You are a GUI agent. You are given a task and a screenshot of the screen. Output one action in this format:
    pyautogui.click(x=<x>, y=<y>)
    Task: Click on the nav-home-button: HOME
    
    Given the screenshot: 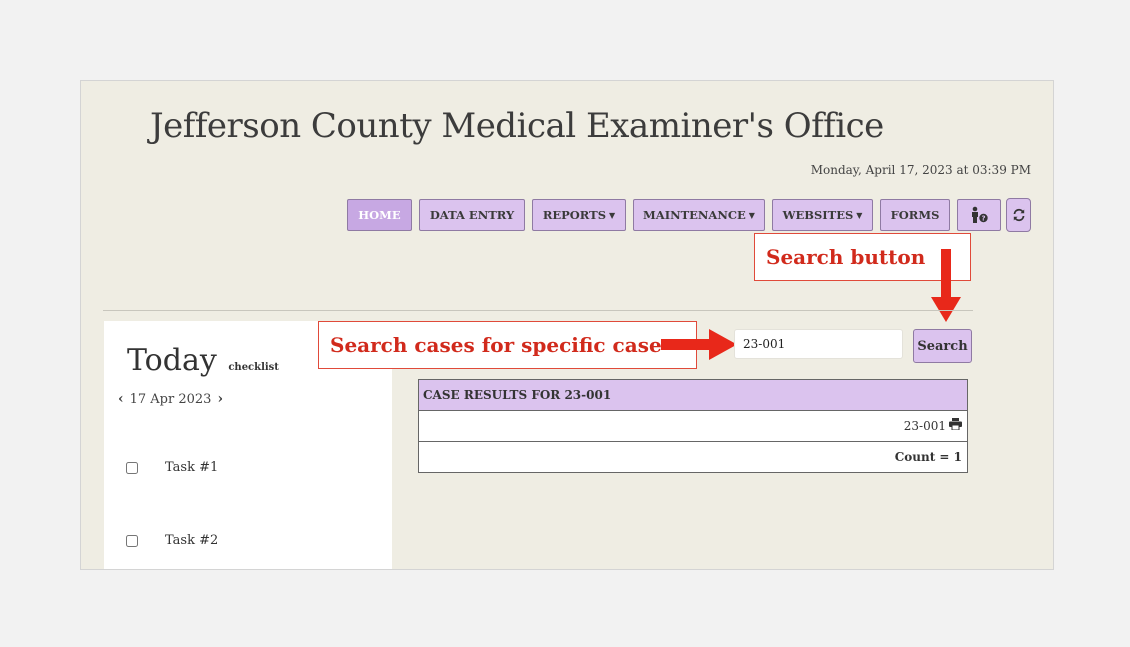 What is the action you would take?
    pyautogui.click(x=379, y=215)
    